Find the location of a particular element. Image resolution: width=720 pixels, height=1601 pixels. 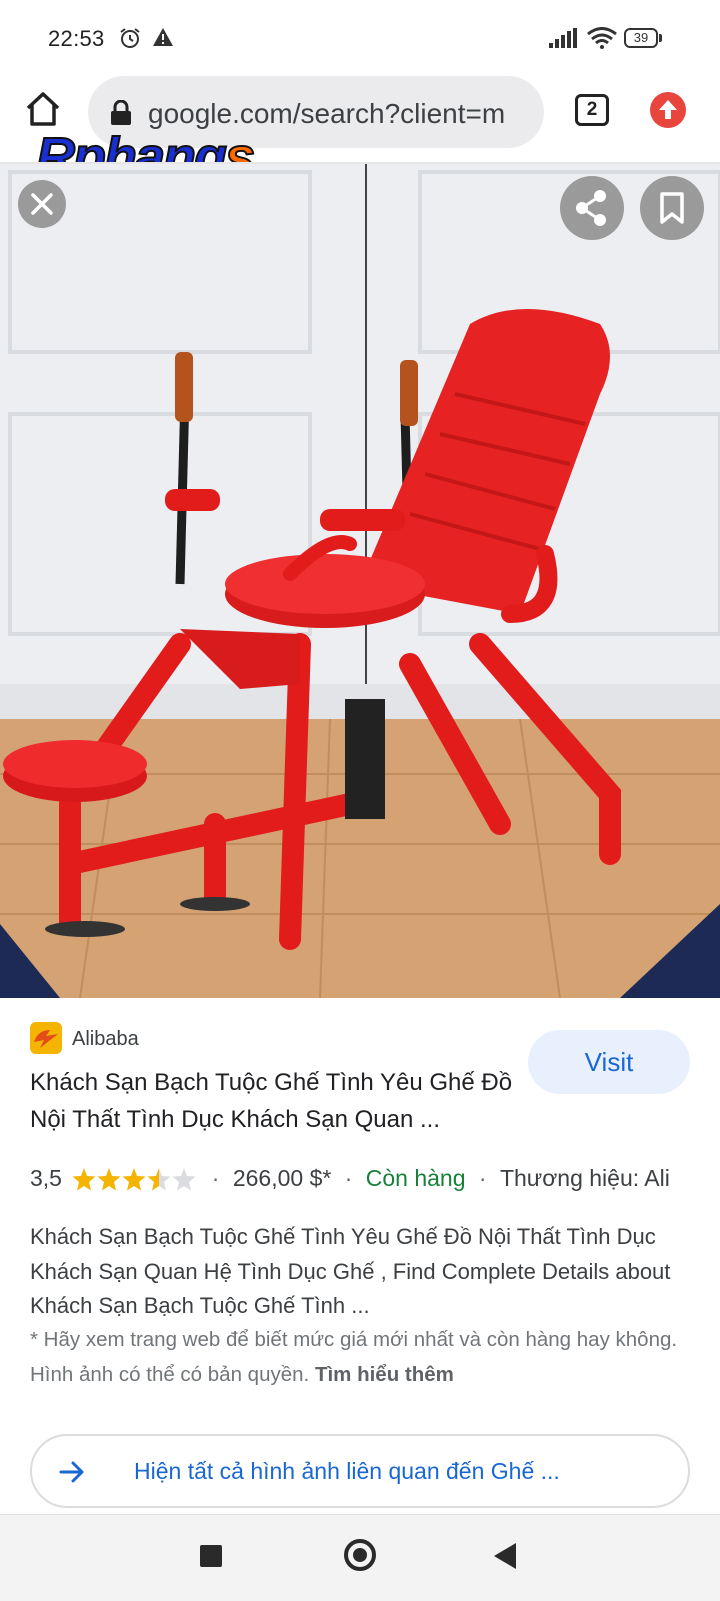

bookmark-icon is located at coordinates (672, 208).